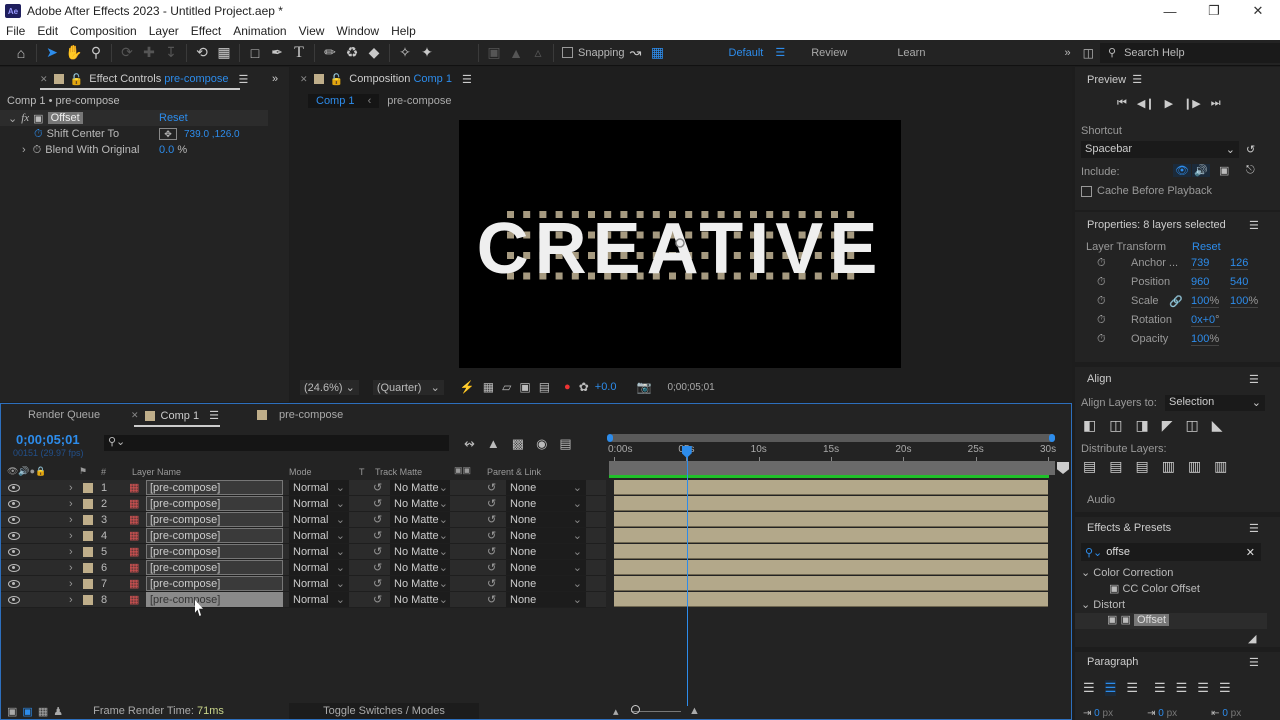  Describe the element at coordinates (488, 387) in the screenshot. I see `transparency-grid-icon: ▦` at that location.